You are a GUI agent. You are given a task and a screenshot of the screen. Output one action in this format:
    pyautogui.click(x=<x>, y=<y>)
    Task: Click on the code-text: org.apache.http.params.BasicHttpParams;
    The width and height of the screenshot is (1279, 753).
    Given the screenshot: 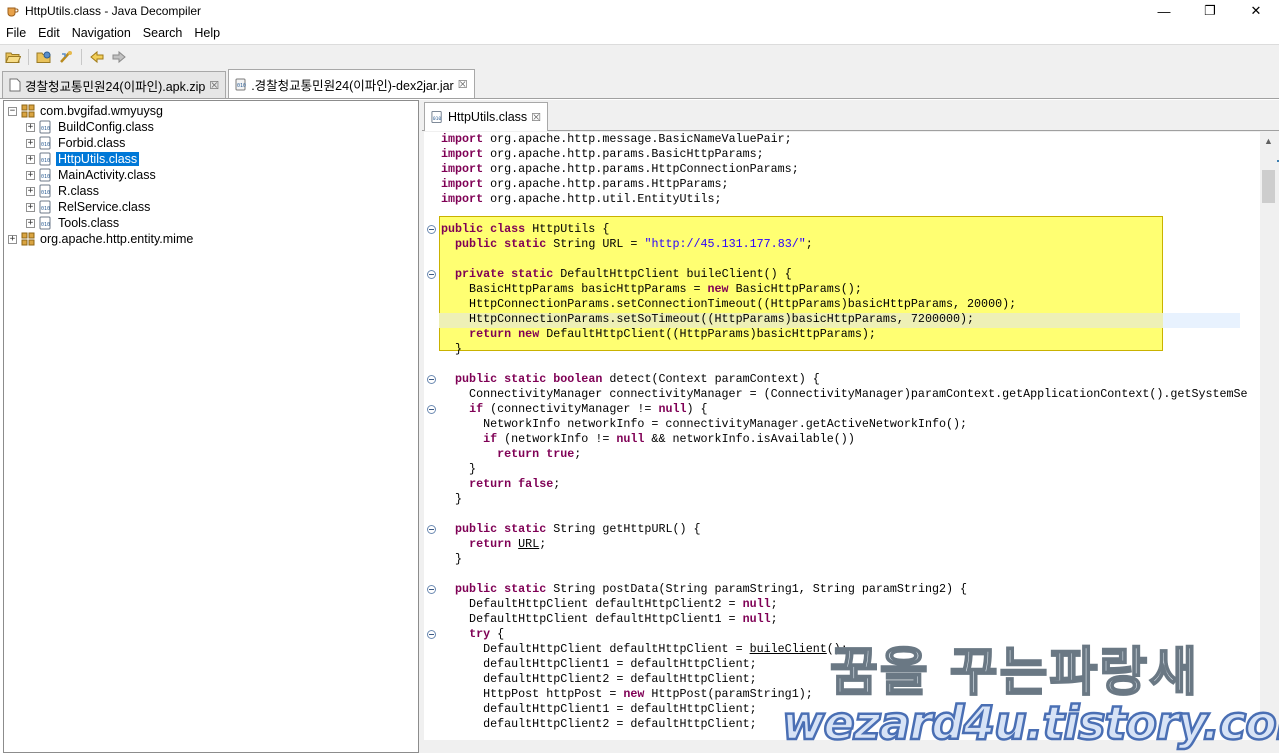 What is the action you would take?
    pyautogui.click(x=623, y=154)
    